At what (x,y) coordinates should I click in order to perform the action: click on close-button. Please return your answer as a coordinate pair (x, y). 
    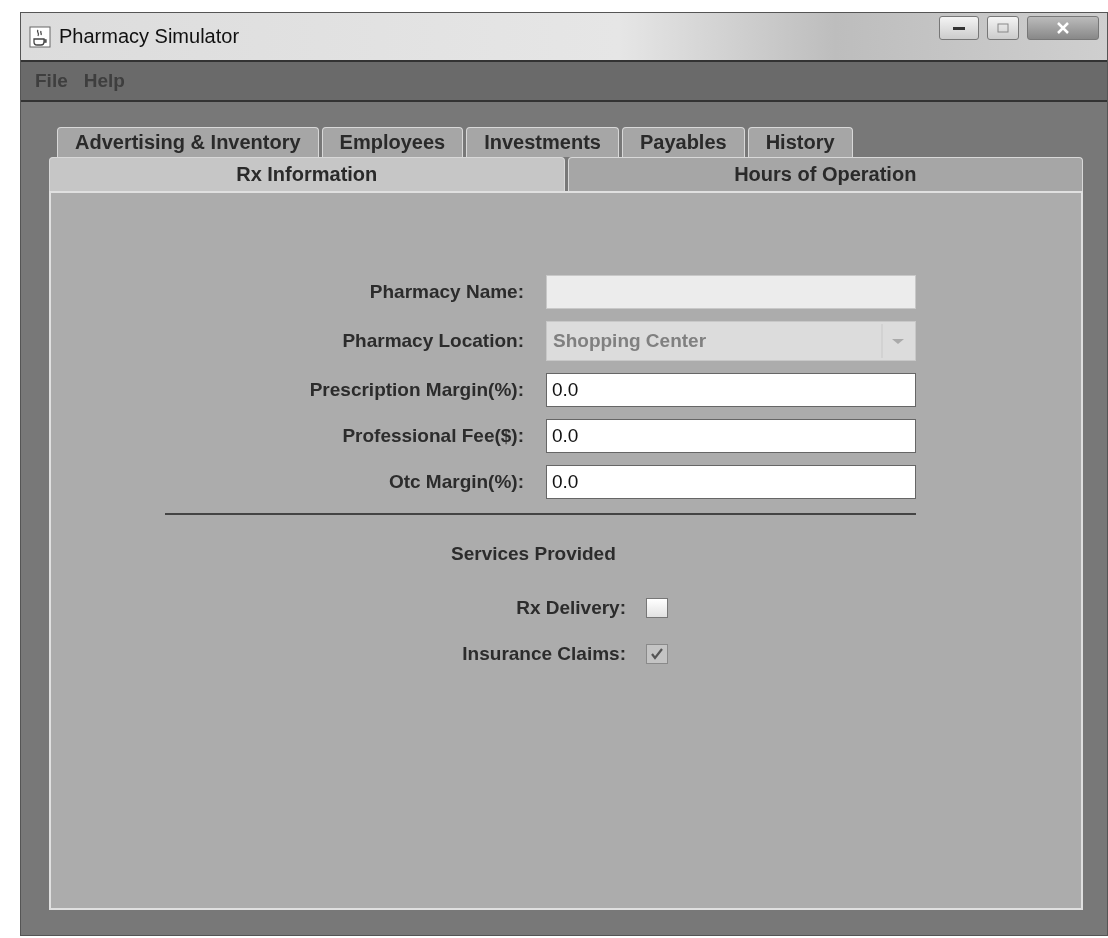
    Looking at the image, I should click on (1063, 27).